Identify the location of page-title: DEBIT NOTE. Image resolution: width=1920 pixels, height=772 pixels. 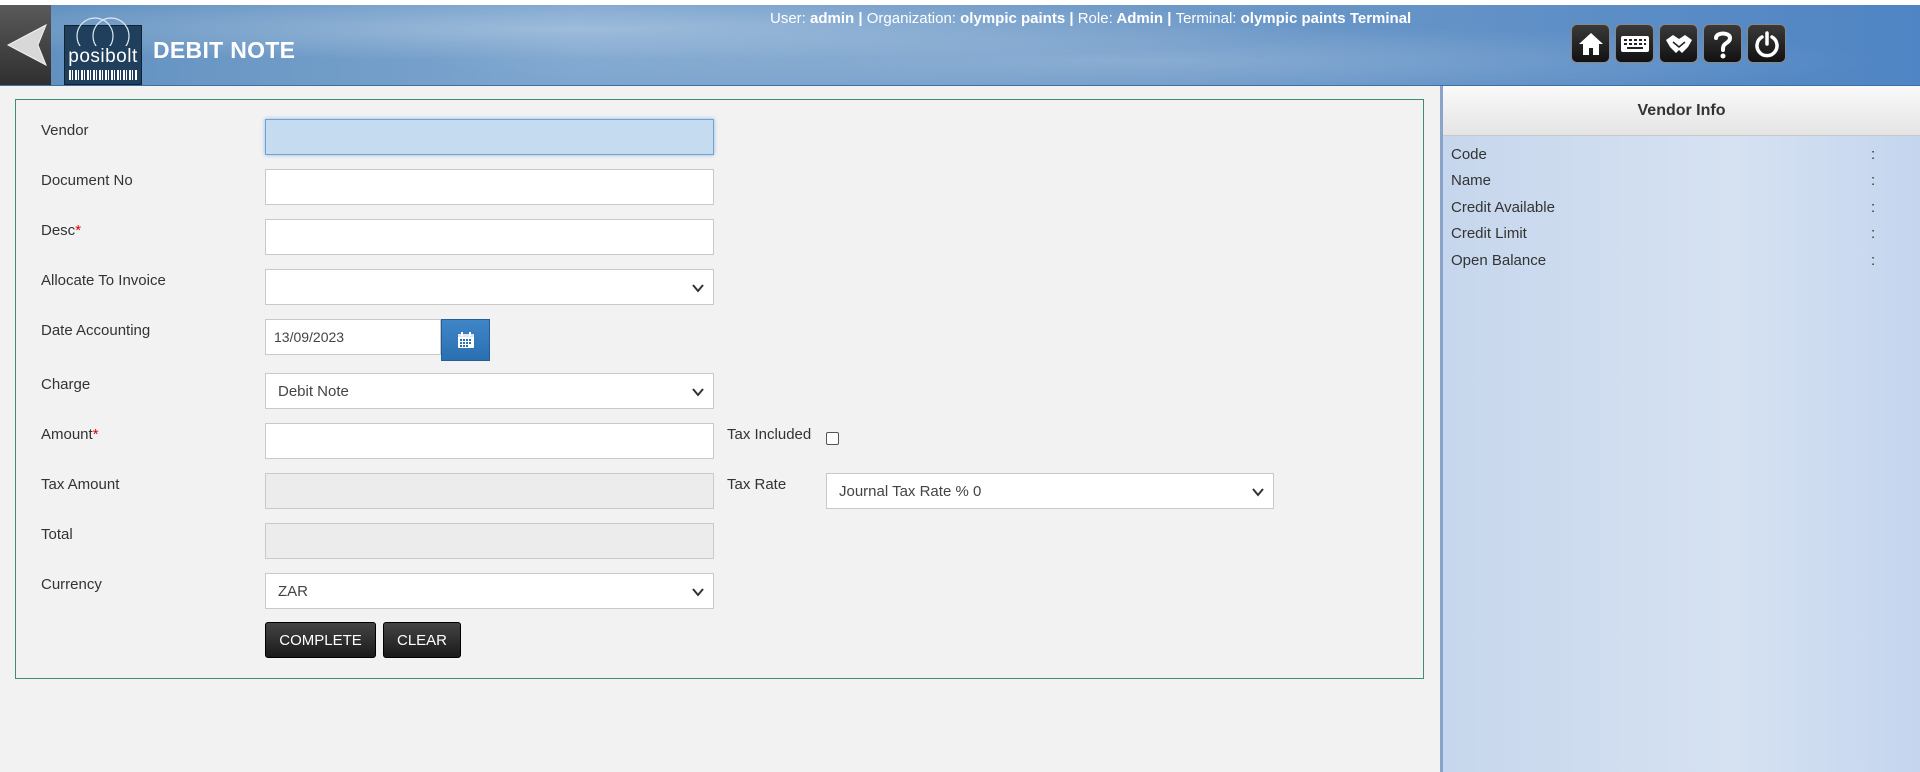
(224, 50).